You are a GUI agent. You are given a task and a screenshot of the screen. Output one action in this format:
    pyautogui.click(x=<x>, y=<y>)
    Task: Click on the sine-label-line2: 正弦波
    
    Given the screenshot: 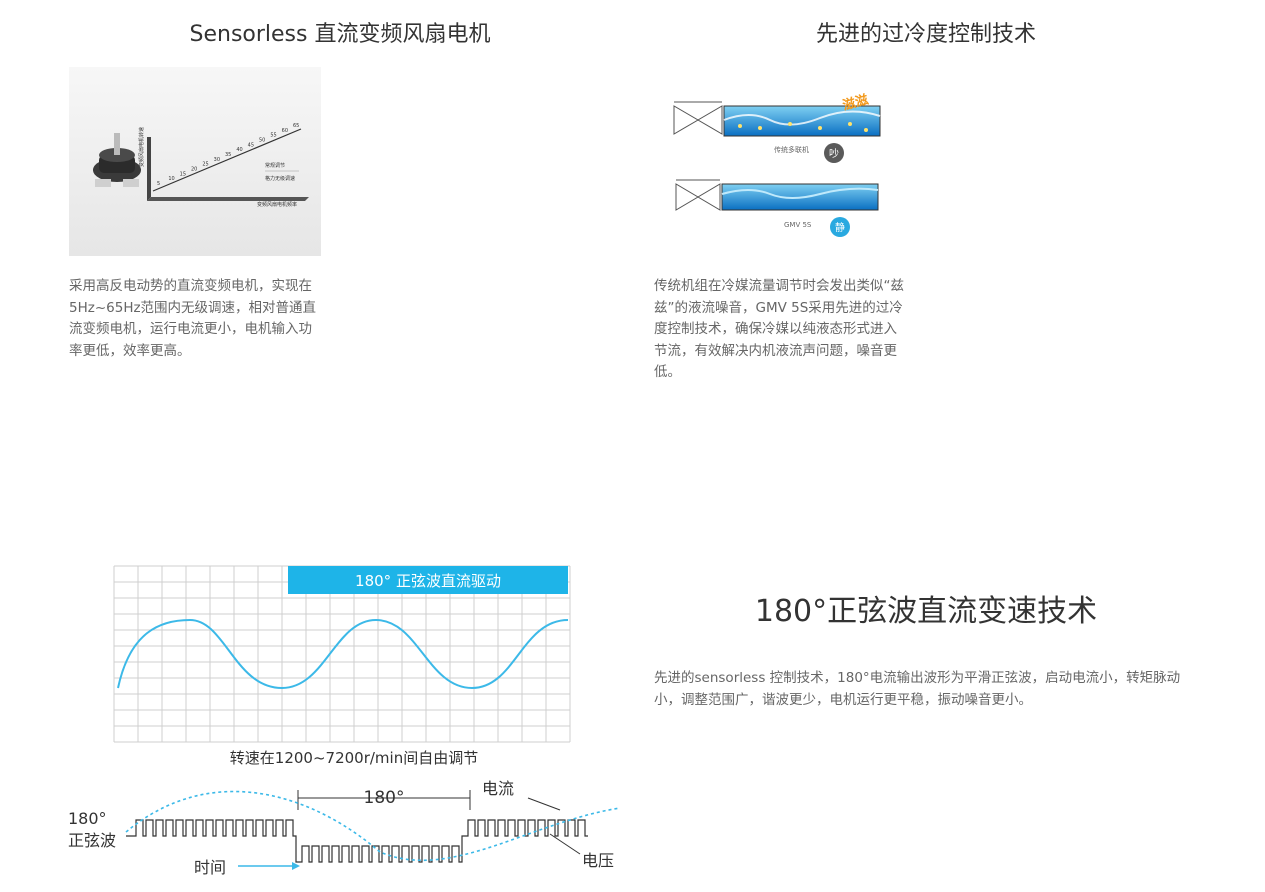 What is the action you would take?
    pyautogui.click(x=92, y=840)
    